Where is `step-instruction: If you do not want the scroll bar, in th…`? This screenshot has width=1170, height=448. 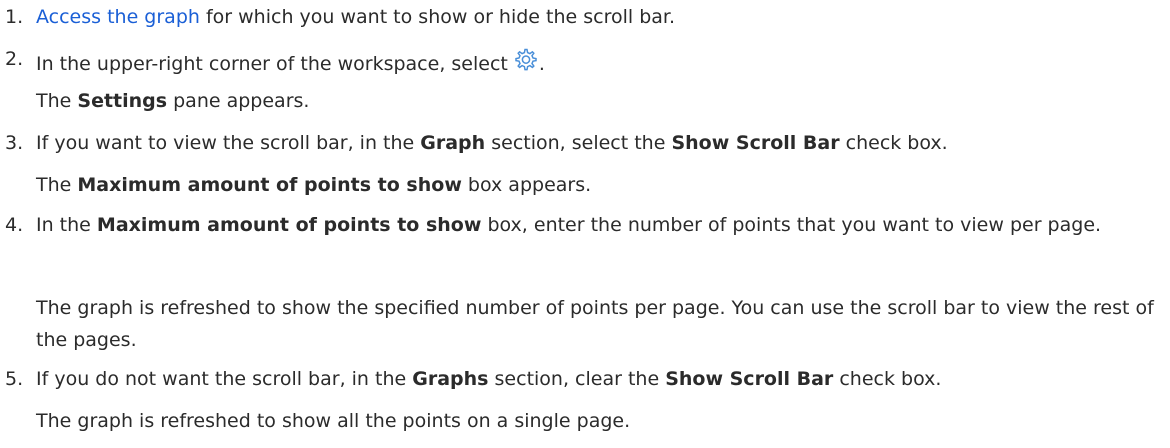 step-instruction: If you do not want the scroll bar, in th… is located at coordinates (489, 379).